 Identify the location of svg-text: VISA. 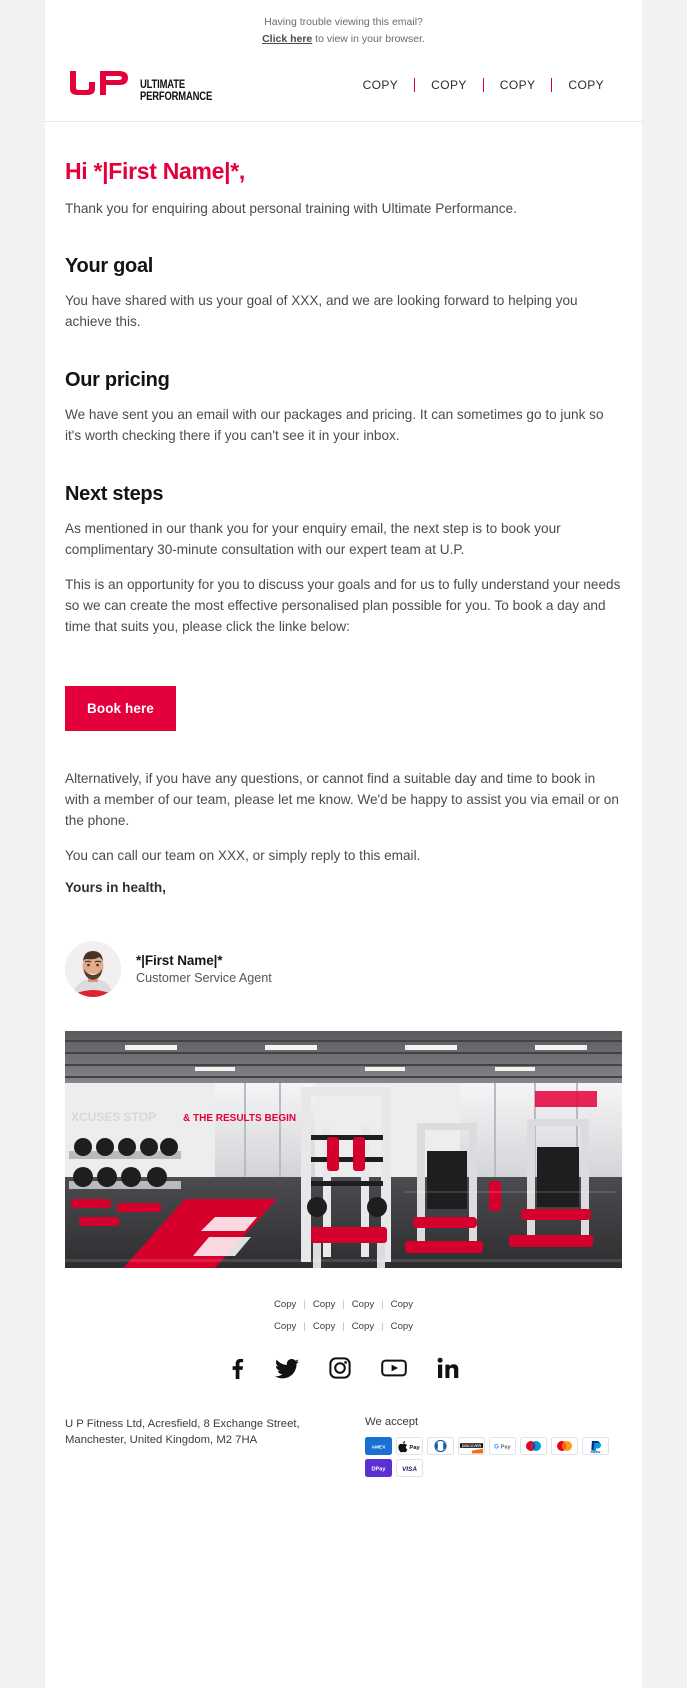
(409, 1469).